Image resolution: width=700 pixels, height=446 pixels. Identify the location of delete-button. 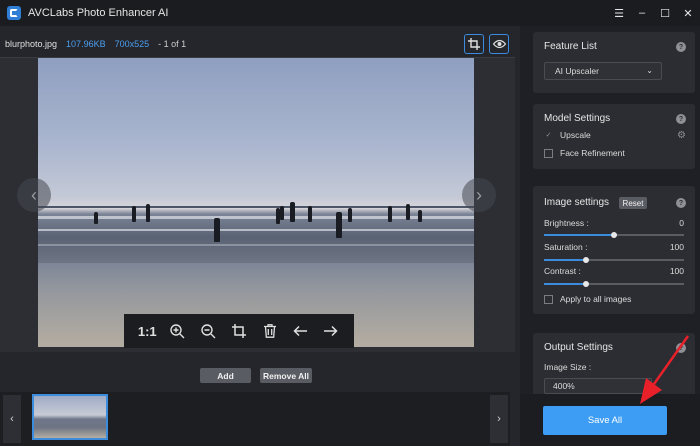
(270, 331).